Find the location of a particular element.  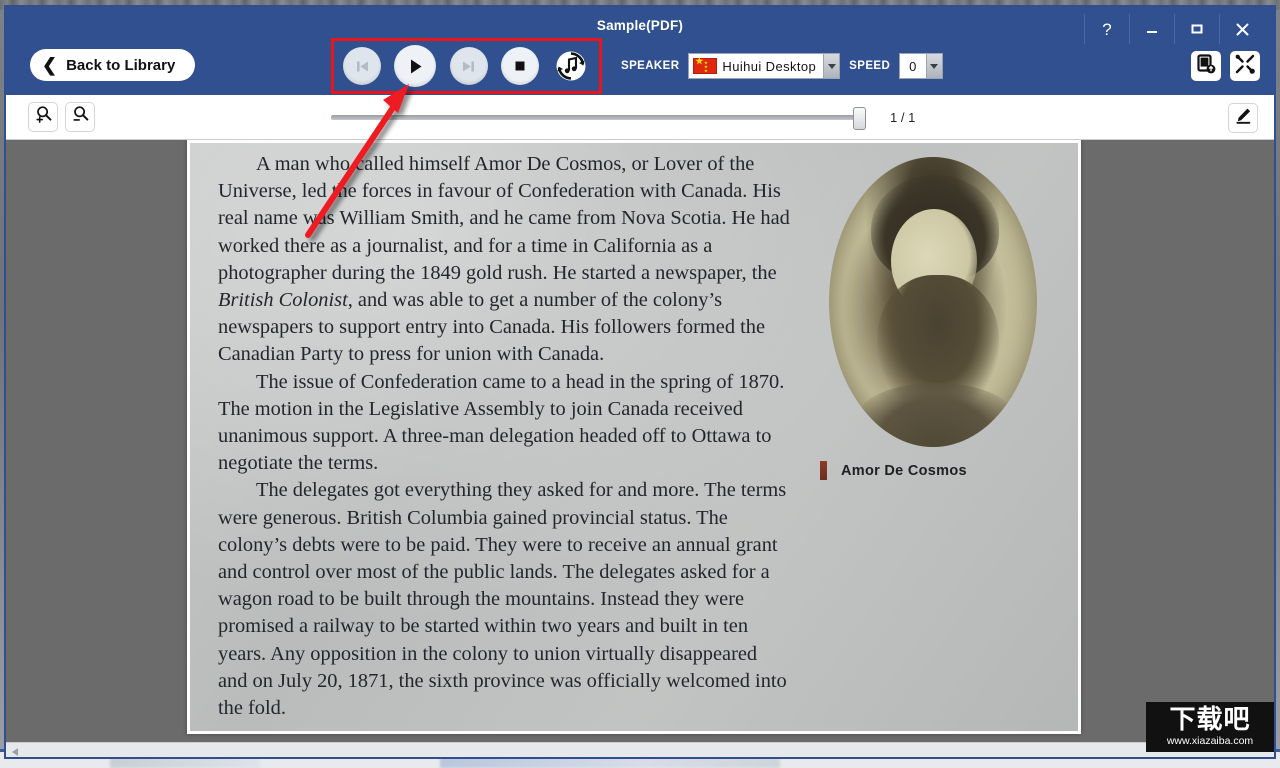

pencil-icon is located at coordinates (1243, 118).